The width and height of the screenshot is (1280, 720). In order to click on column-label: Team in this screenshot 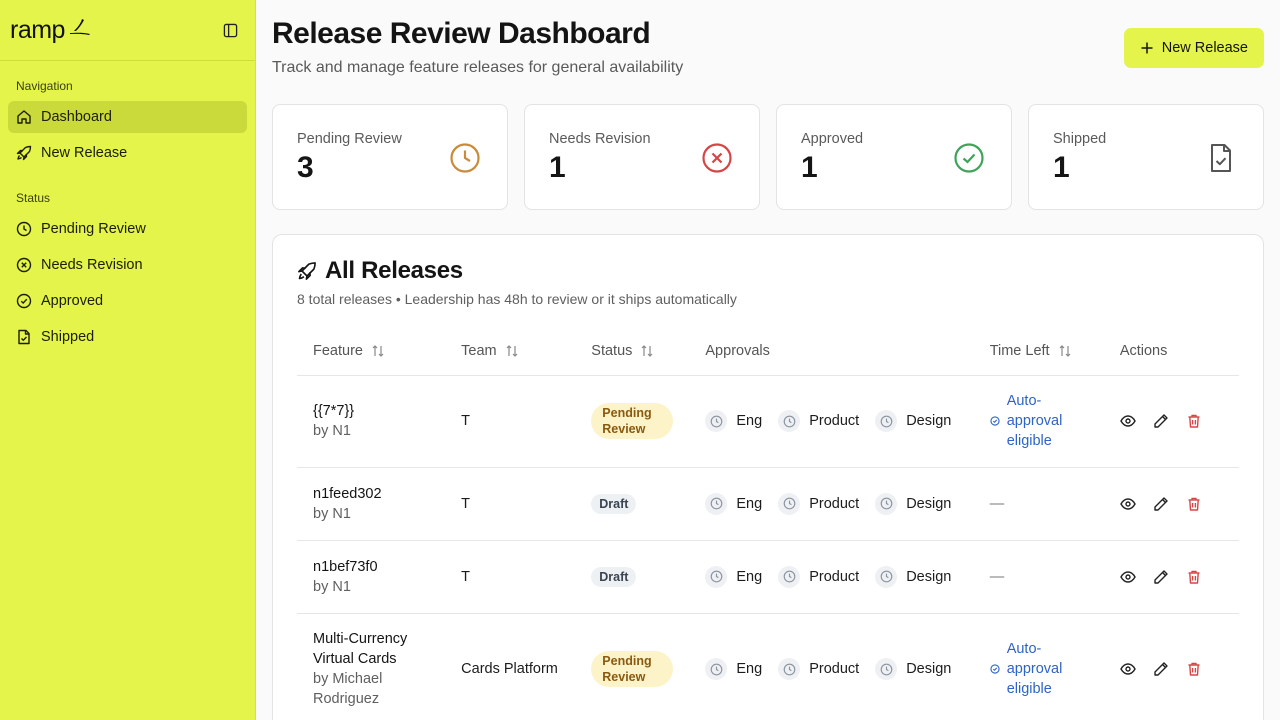, I will do `click(479, 350)`.